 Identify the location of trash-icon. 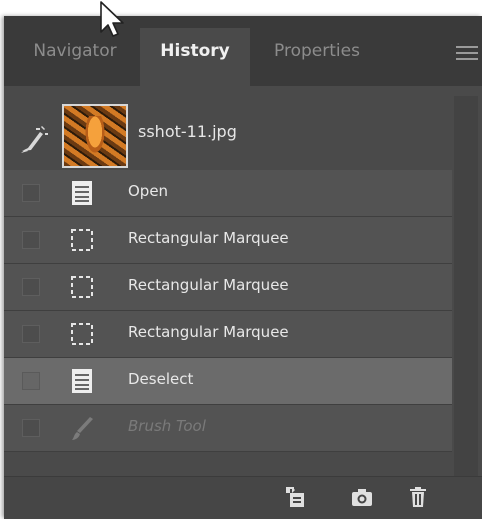
(418, 497).